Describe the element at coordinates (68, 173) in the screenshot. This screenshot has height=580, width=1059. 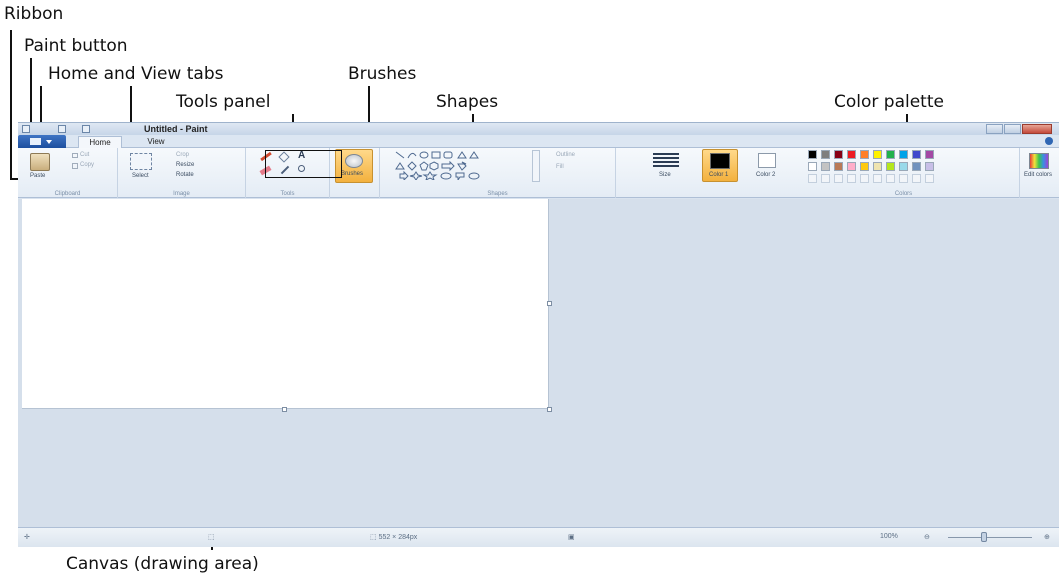
I see `clipboard-group: Paste Cut Copy Clipboard` at that location.